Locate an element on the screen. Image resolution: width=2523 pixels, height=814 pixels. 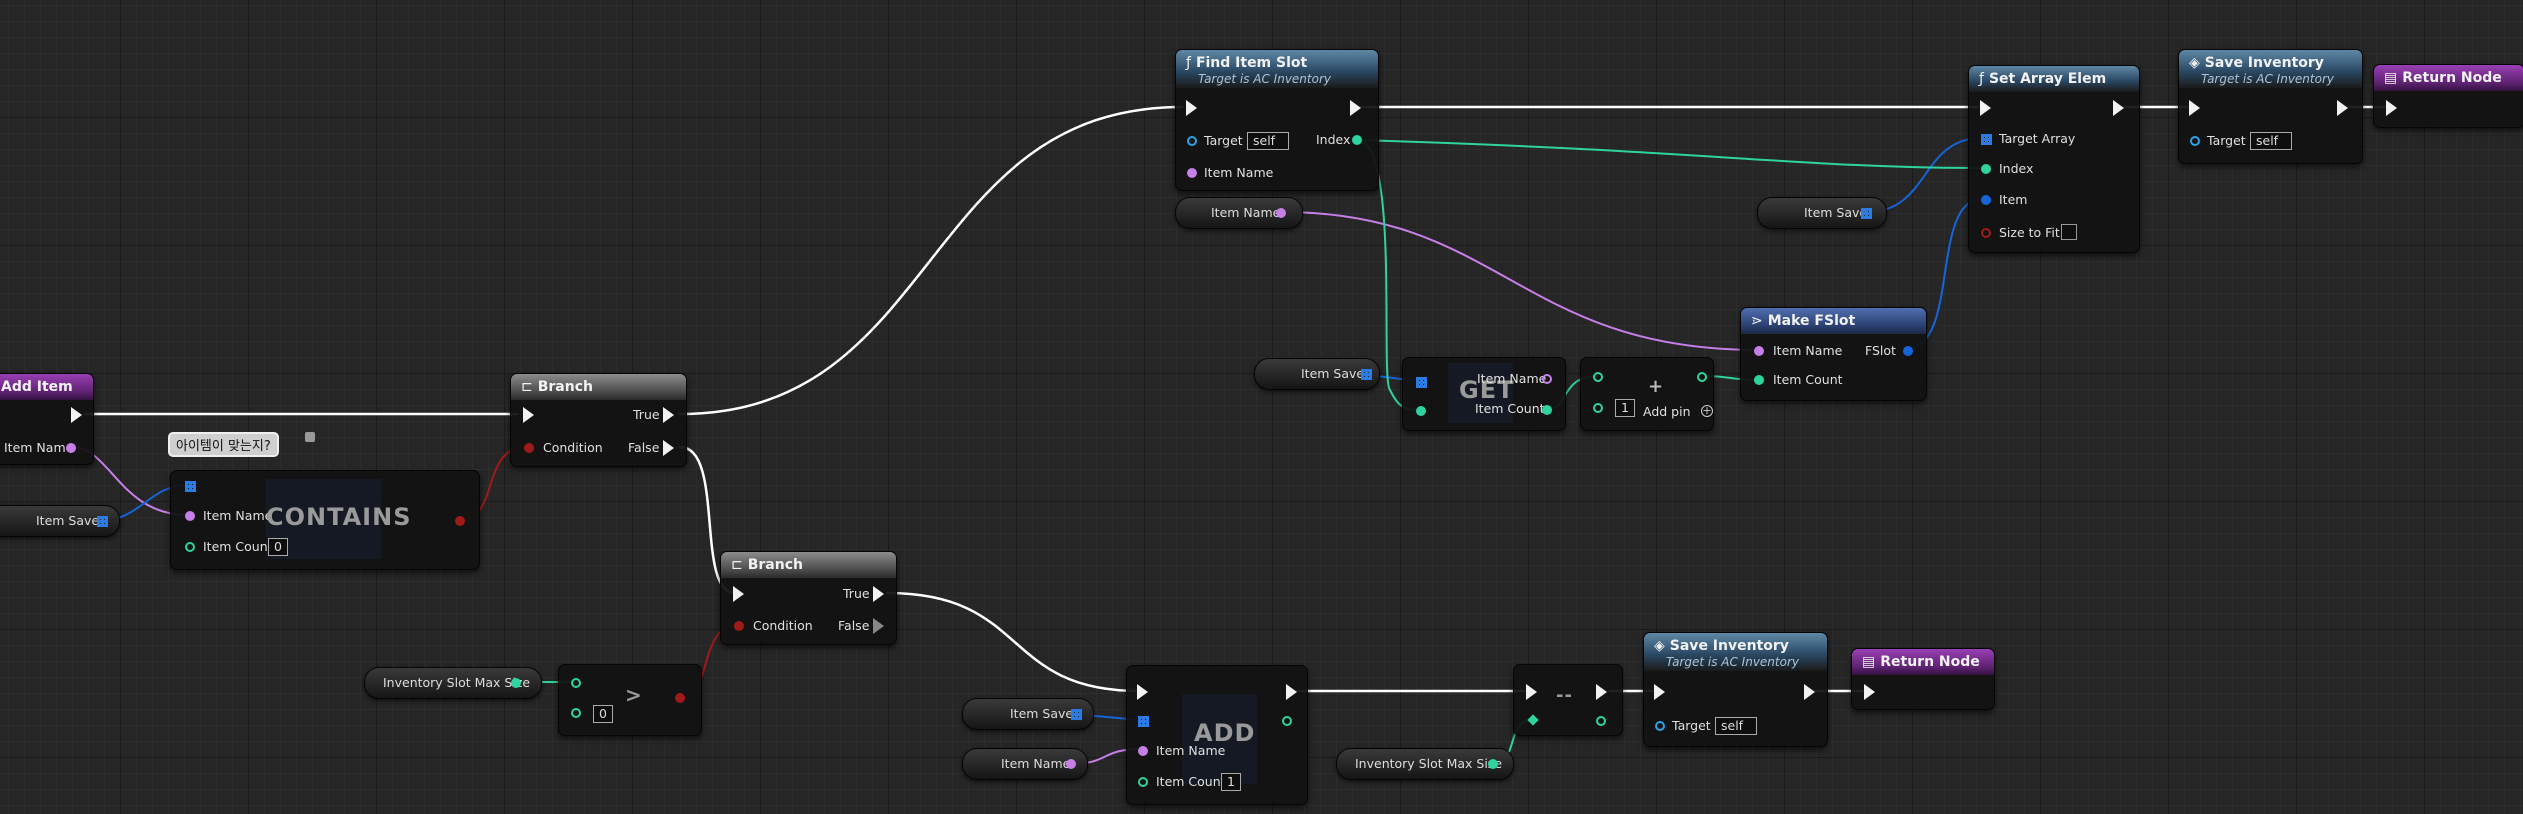
add-pin-label: Add pin is located at coordinates (1667, 412).